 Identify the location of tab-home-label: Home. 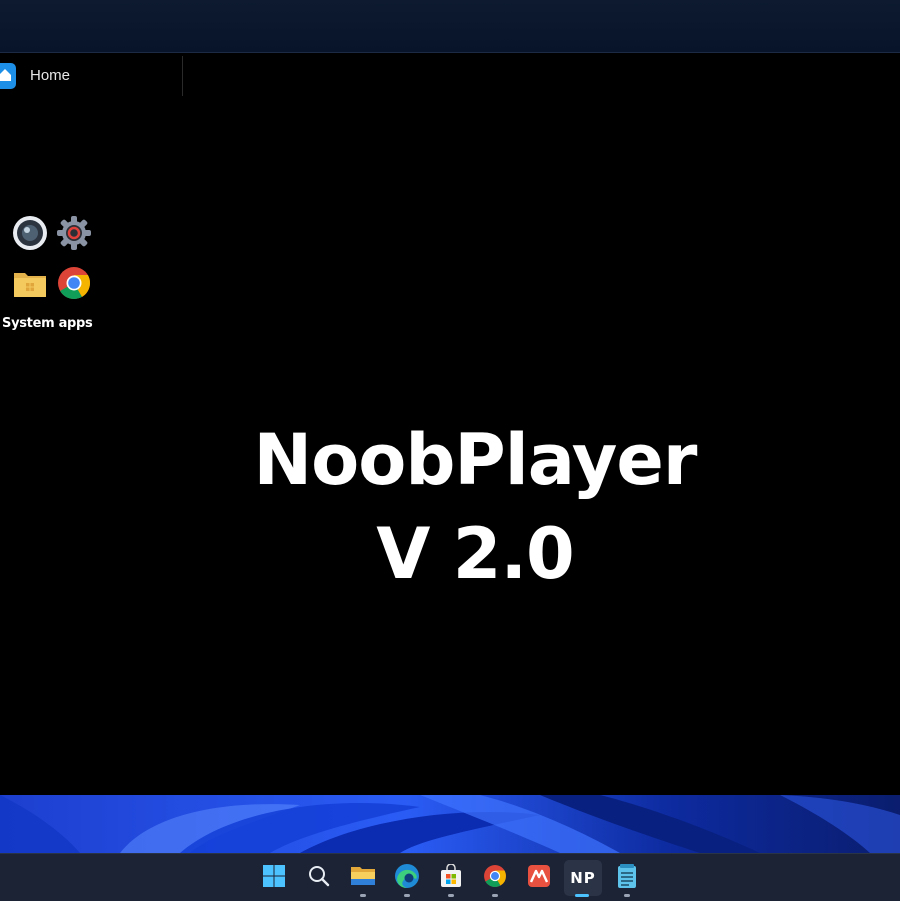
(50, 75).